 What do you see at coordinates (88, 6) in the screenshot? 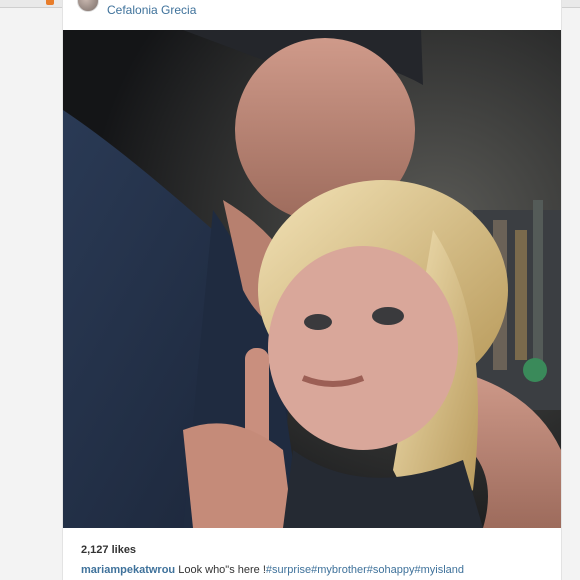
I see `avatar` at bounding box center [88, 6].